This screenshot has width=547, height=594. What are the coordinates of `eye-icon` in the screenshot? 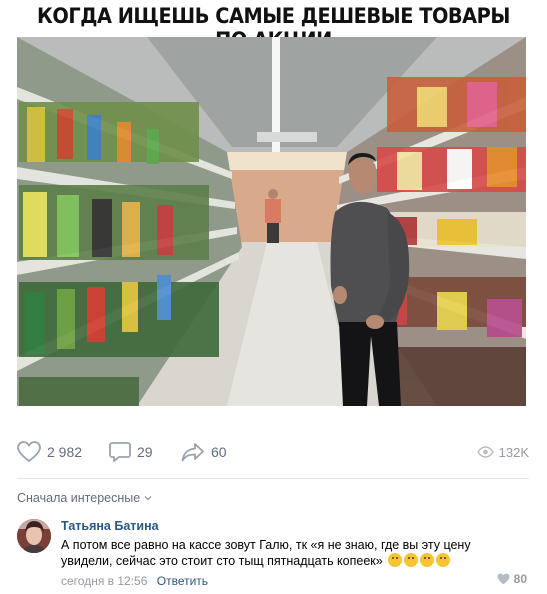 It's located at (485, 452).